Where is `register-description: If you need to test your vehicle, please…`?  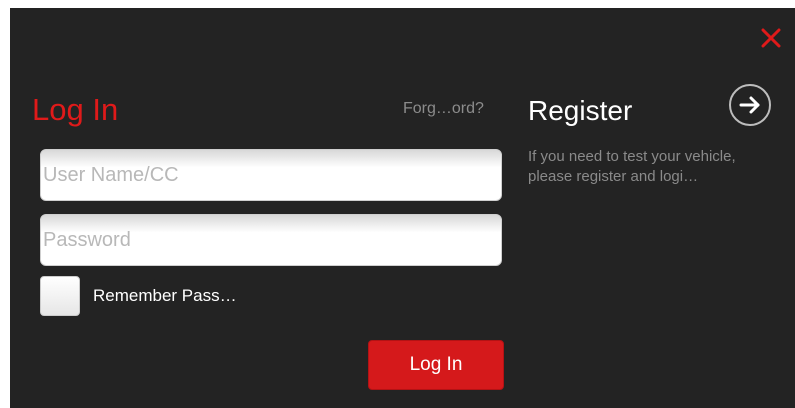 register-description: If you need to test your vehicle, please… is located at coordinates (632, 166).